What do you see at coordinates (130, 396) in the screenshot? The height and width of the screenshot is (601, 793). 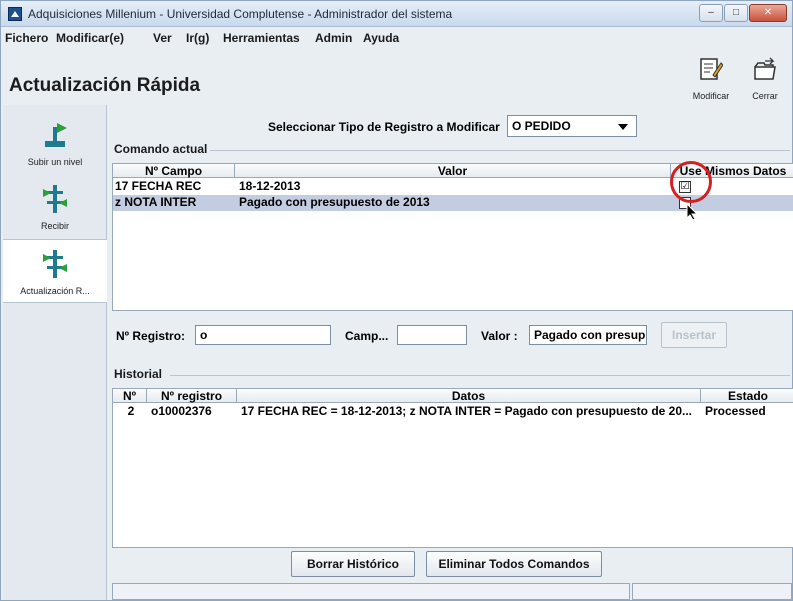 I see `column-header-num: Nº` at bounding box center [130, 396].